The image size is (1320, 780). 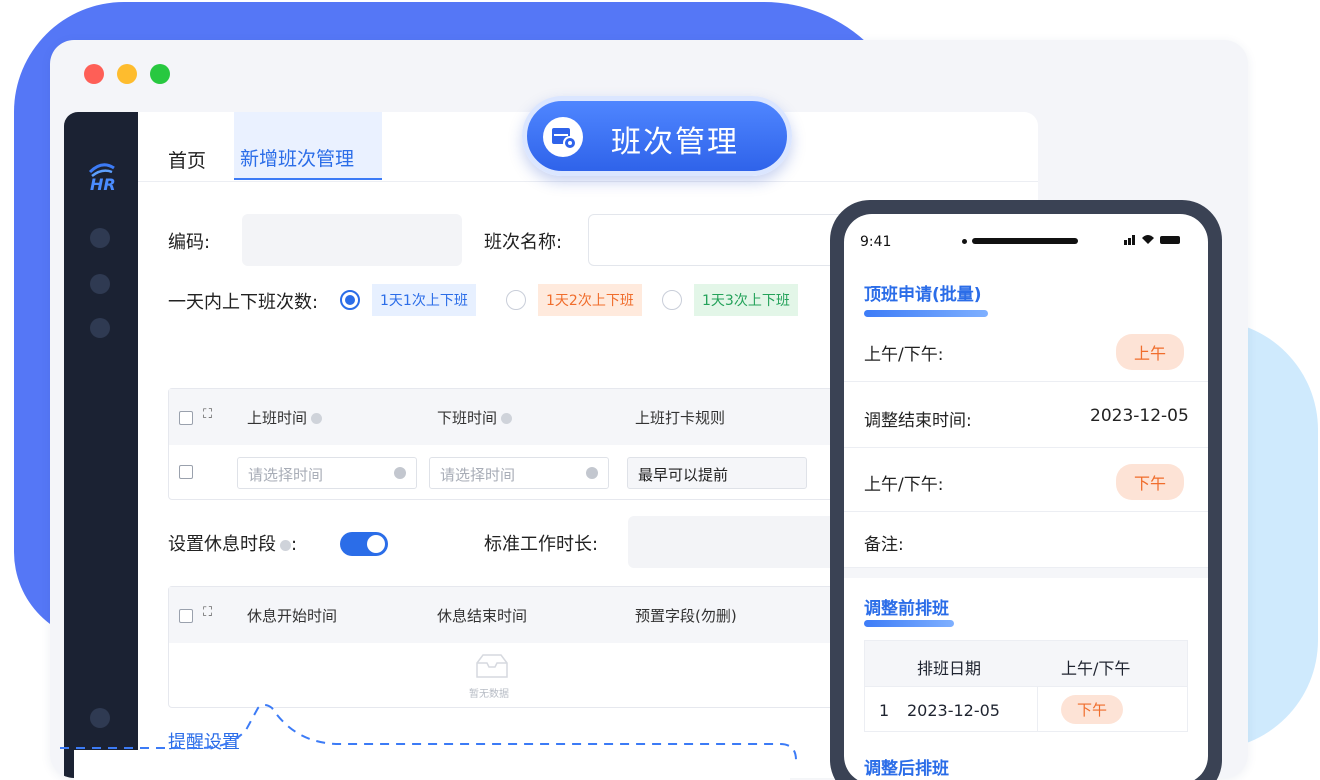 I want to click on header-preset-field: 预置字段(勿删), so click(x=686, y=616).